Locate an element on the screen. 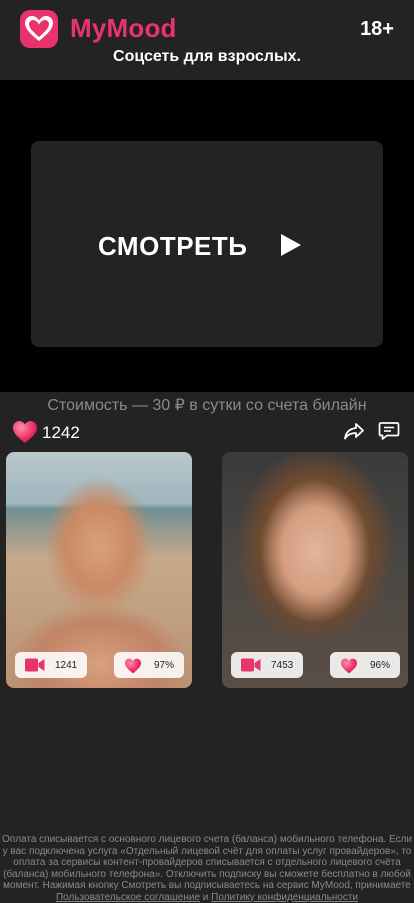  views-count: 1241 is located at coordinates (66, 665).